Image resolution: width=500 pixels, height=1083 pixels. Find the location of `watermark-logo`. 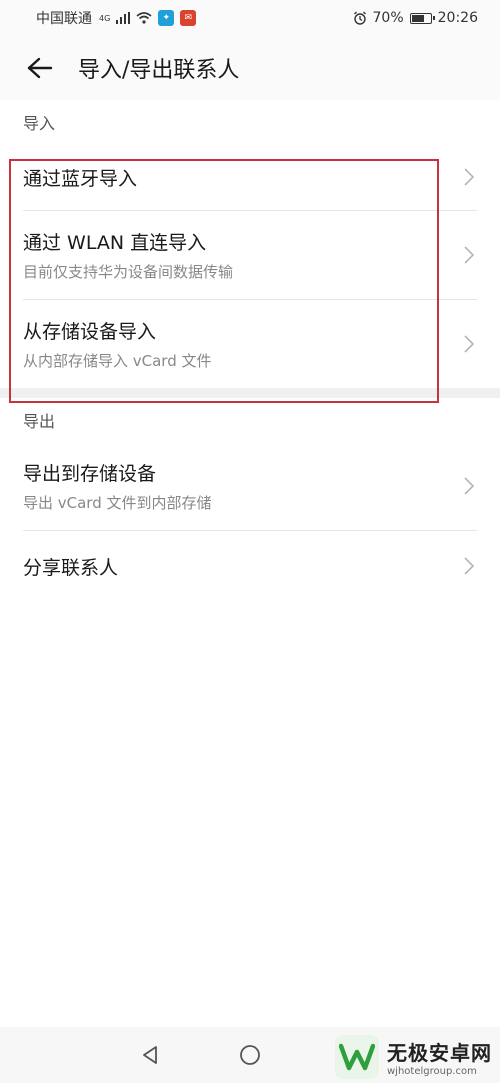

watermark-logo is located at coordinates (357, 1057).